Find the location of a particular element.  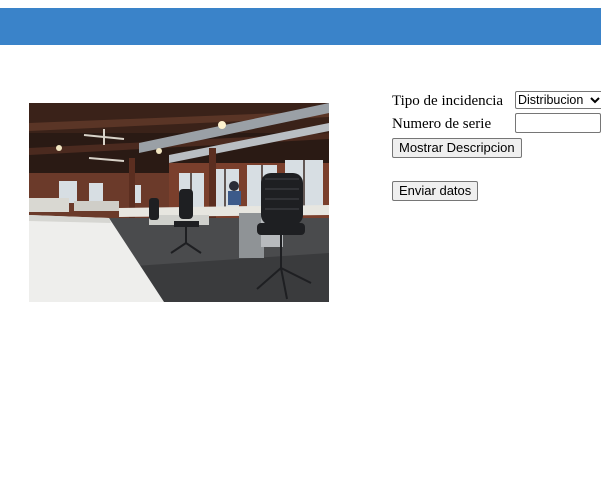

incident-type-row: Tipo de incidencia Distribucion is located at coordinates (496, 100).